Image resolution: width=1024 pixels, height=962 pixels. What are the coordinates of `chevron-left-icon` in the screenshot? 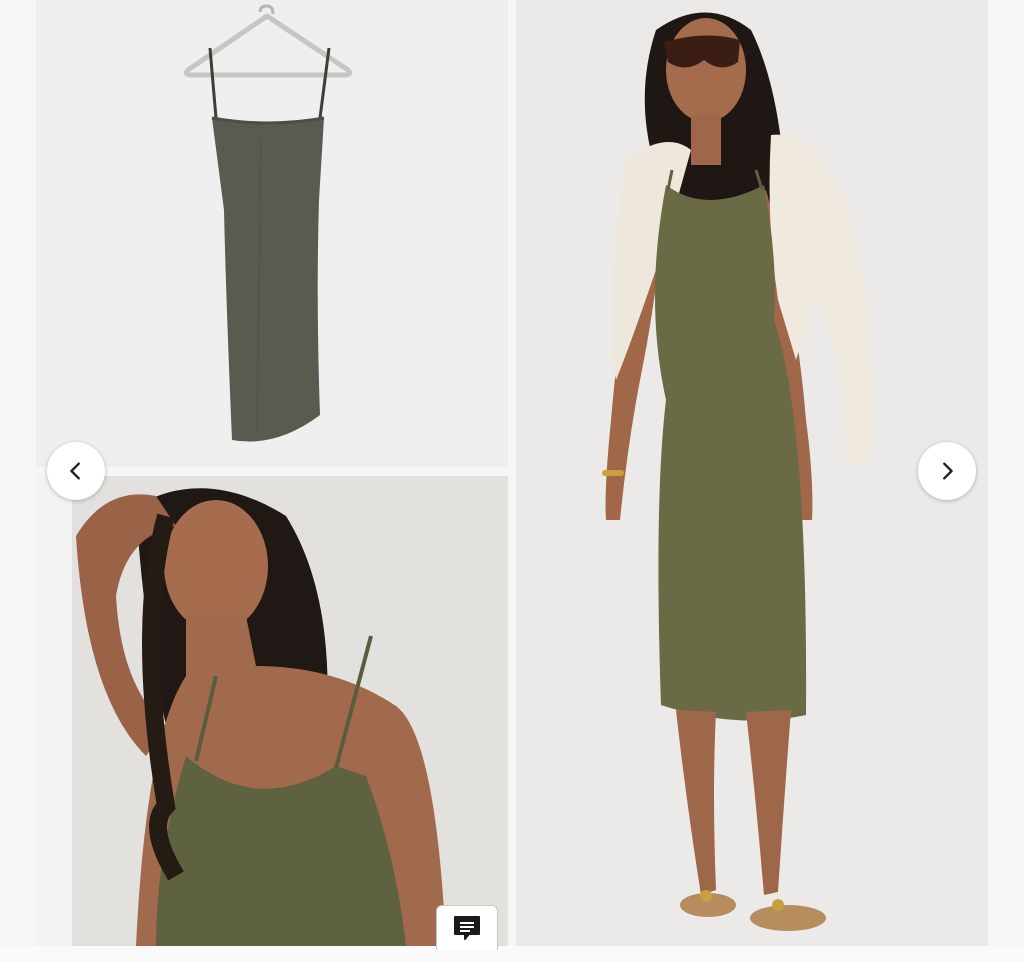 It's located at (75, 471).